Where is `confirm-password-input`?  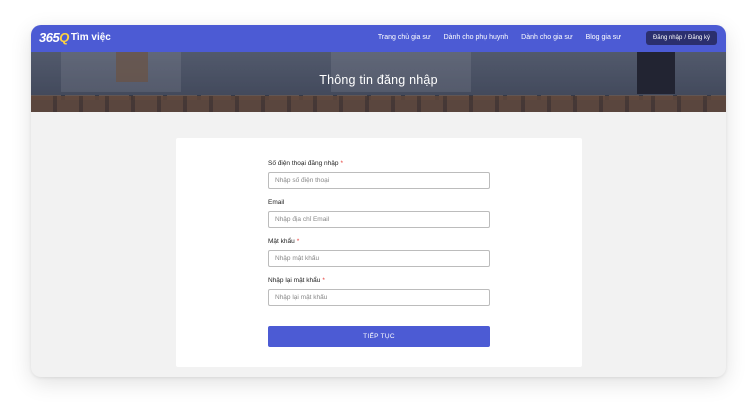 confirm-password-input is located at coordinates (379, 297).